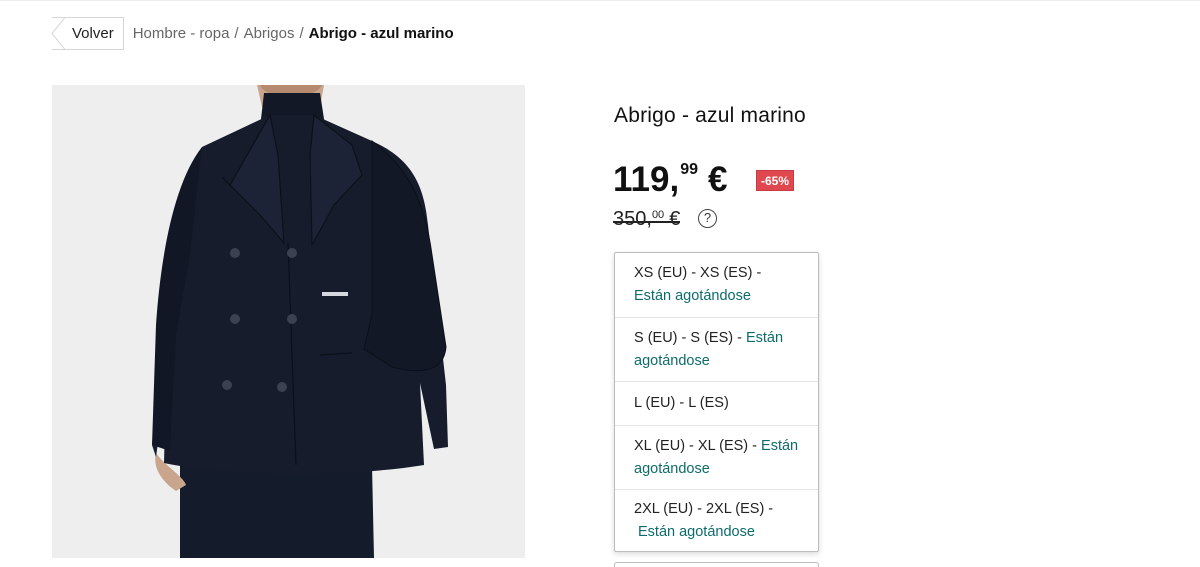 This screenshot has width=1200, height=567. Describe the element at coordinates (681, 403) in the screenshot. I see `size-option-label: L (EU) - L (ES)` at that location.